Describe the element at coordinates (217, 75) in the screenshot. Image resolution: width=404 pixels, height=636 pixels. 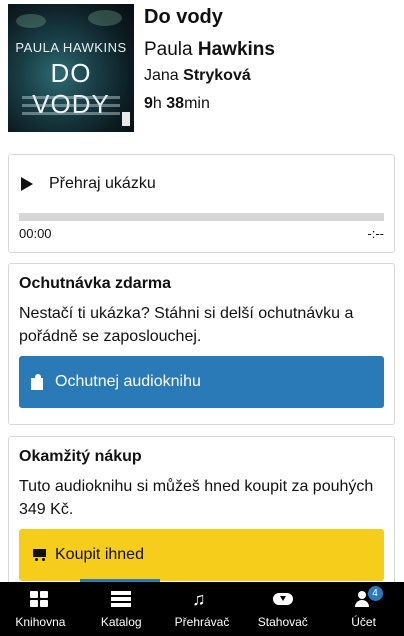
I see `narrator-last-name: Stryková` at that location.